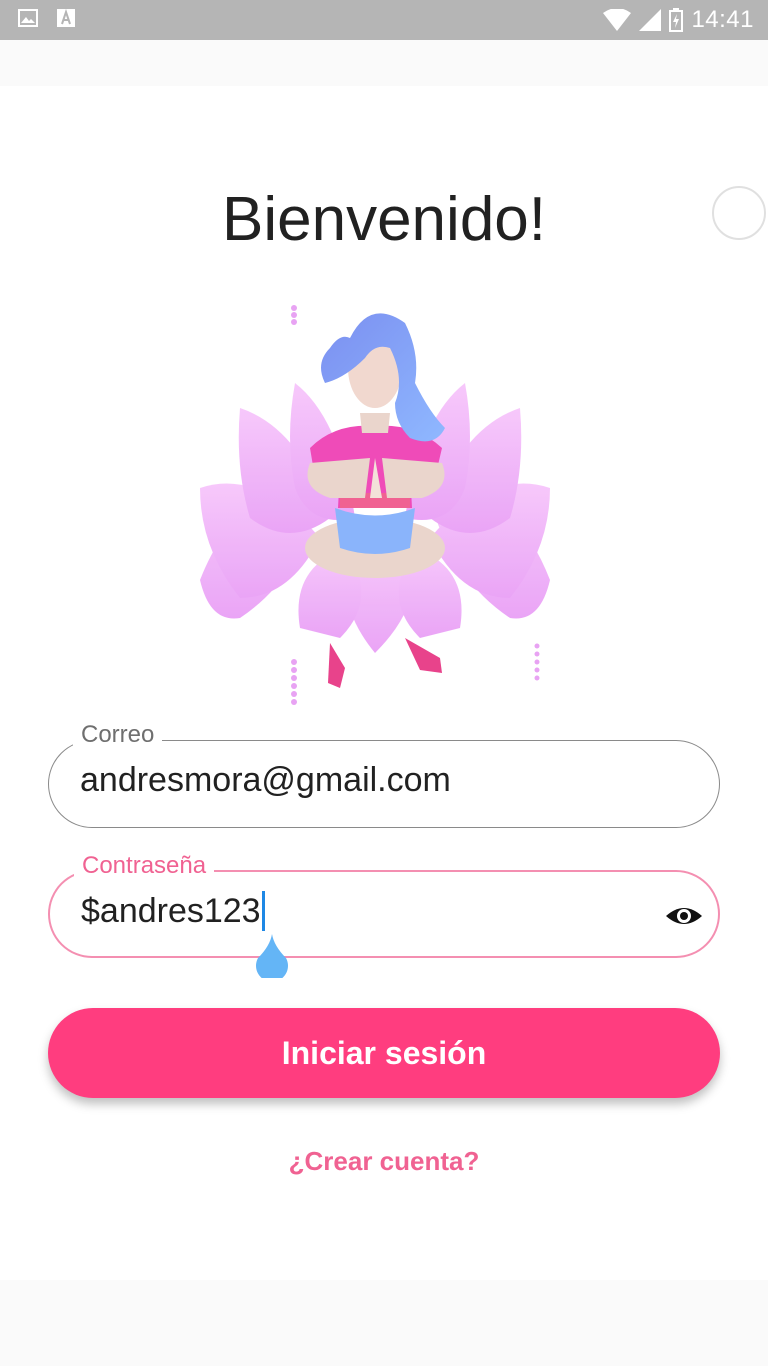 The height and width of the screenshot is (1366, 768). Describe the element at coordinates (265, 780) in the screenshot. I see `email-input: andresmora@gmail.com` at that location.